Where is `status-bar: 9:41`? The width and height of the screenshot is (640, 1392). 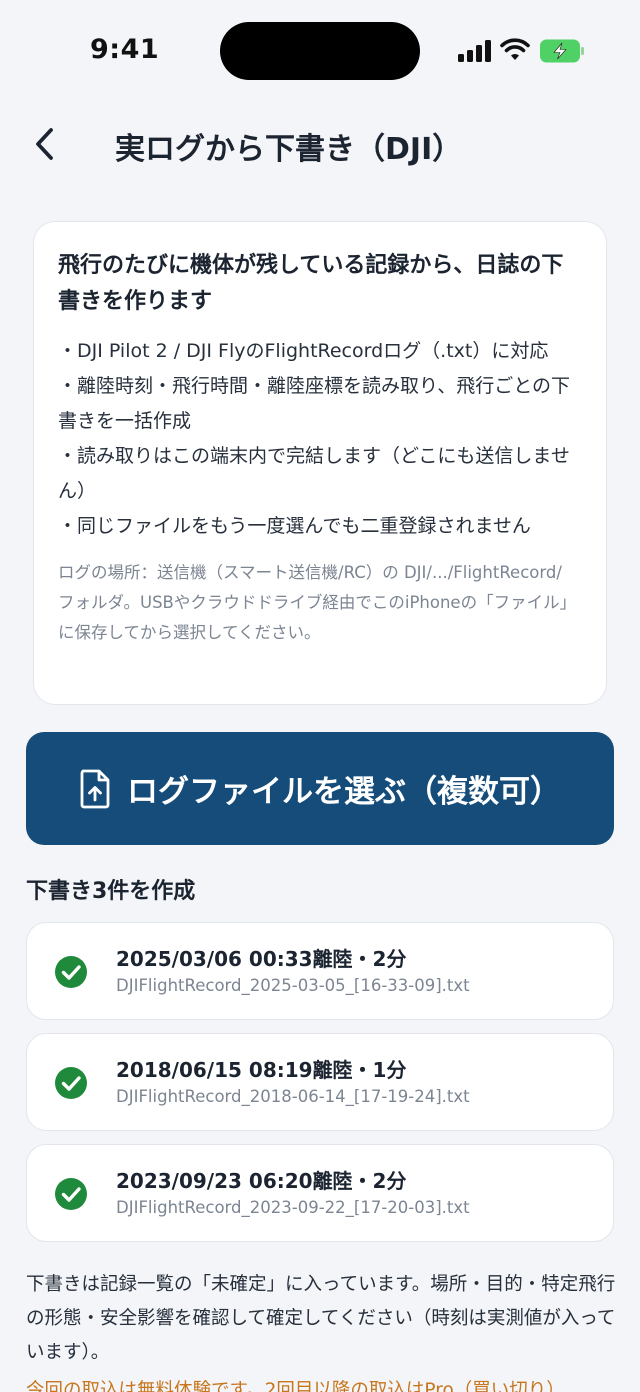
status-bar: 9:41 is located at coordinates (320, 50).